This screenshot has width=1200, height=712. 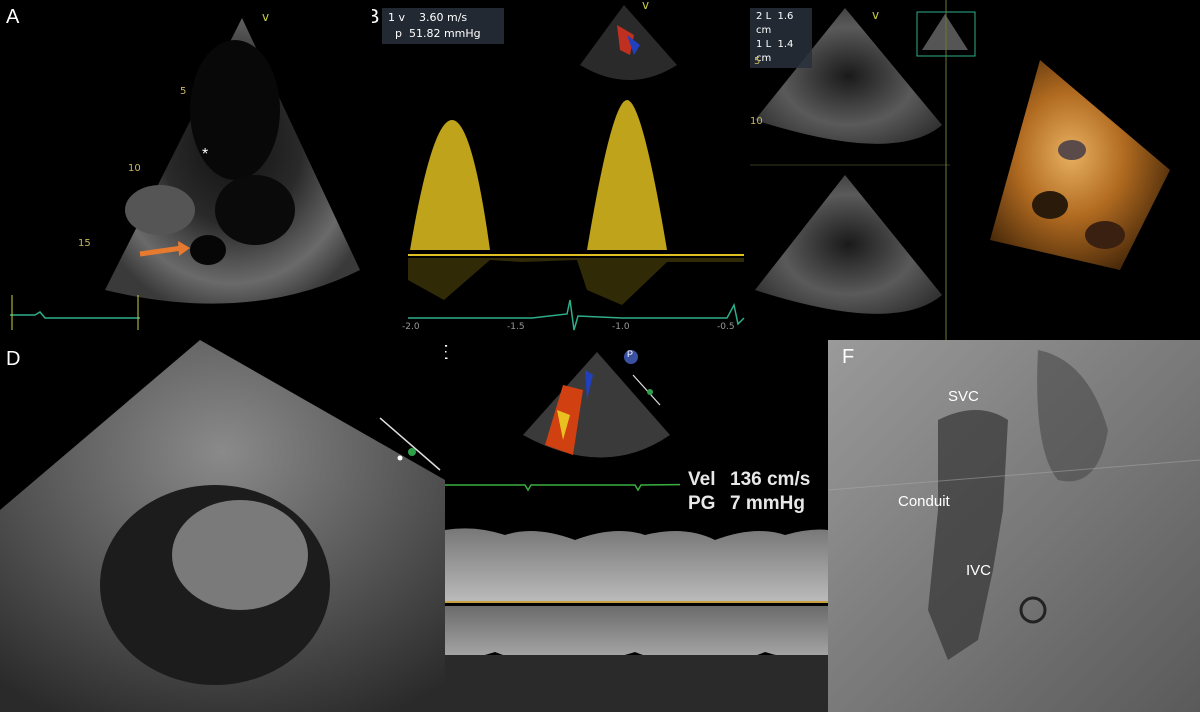 What do you see at coordinates (266, 17) in the screenshot?
I see `panel-a-v-marker: v` at bounding box center [266, 17].